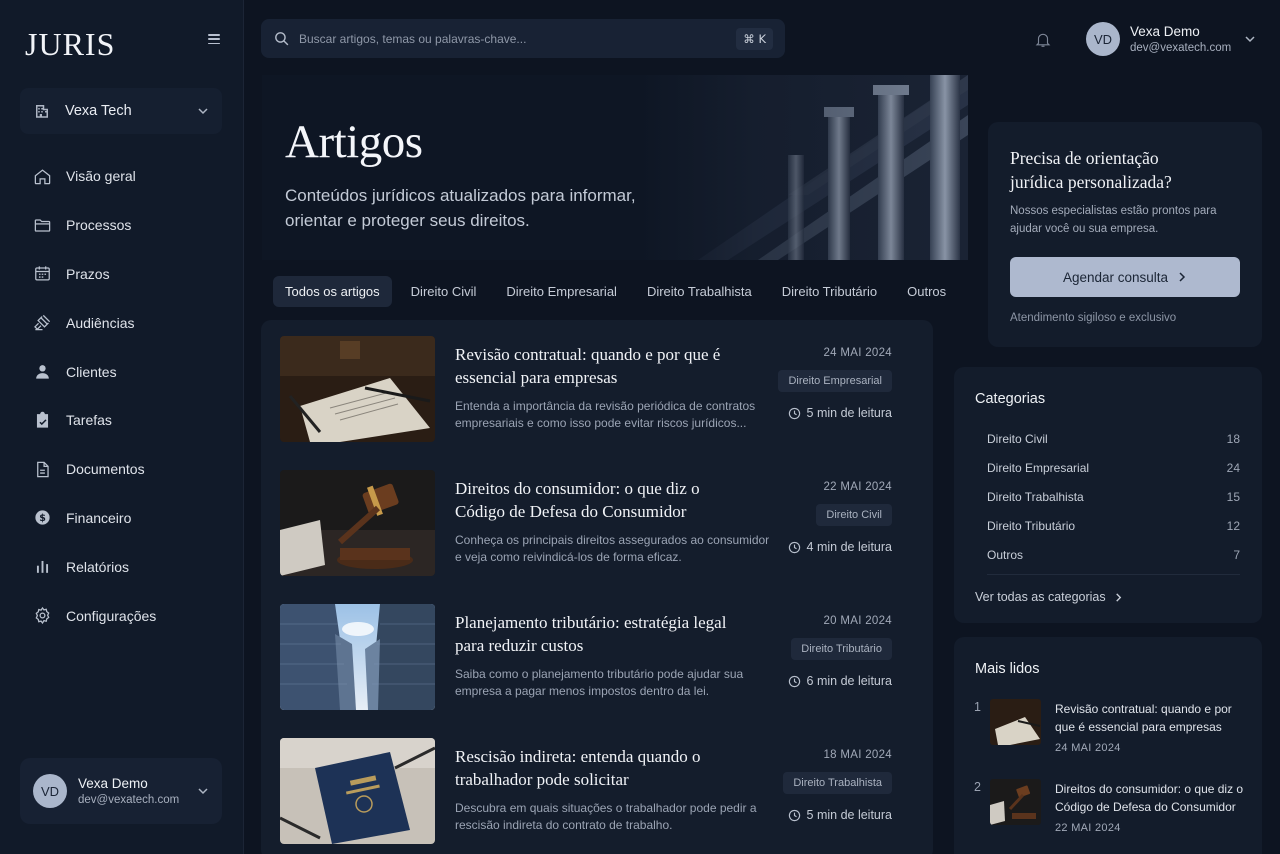 The image size is (1280, 854). Describe the element at coordinates (101, 176) in the screenshot. I see `sidebar-item-label: Visão geral` at that location.